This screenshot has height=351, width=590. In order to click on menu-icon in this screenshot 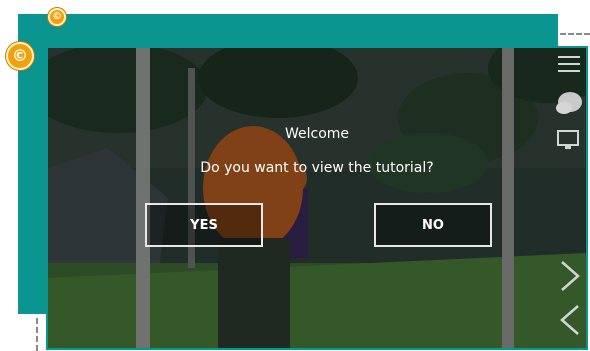, I will do `click(569, 64)`.